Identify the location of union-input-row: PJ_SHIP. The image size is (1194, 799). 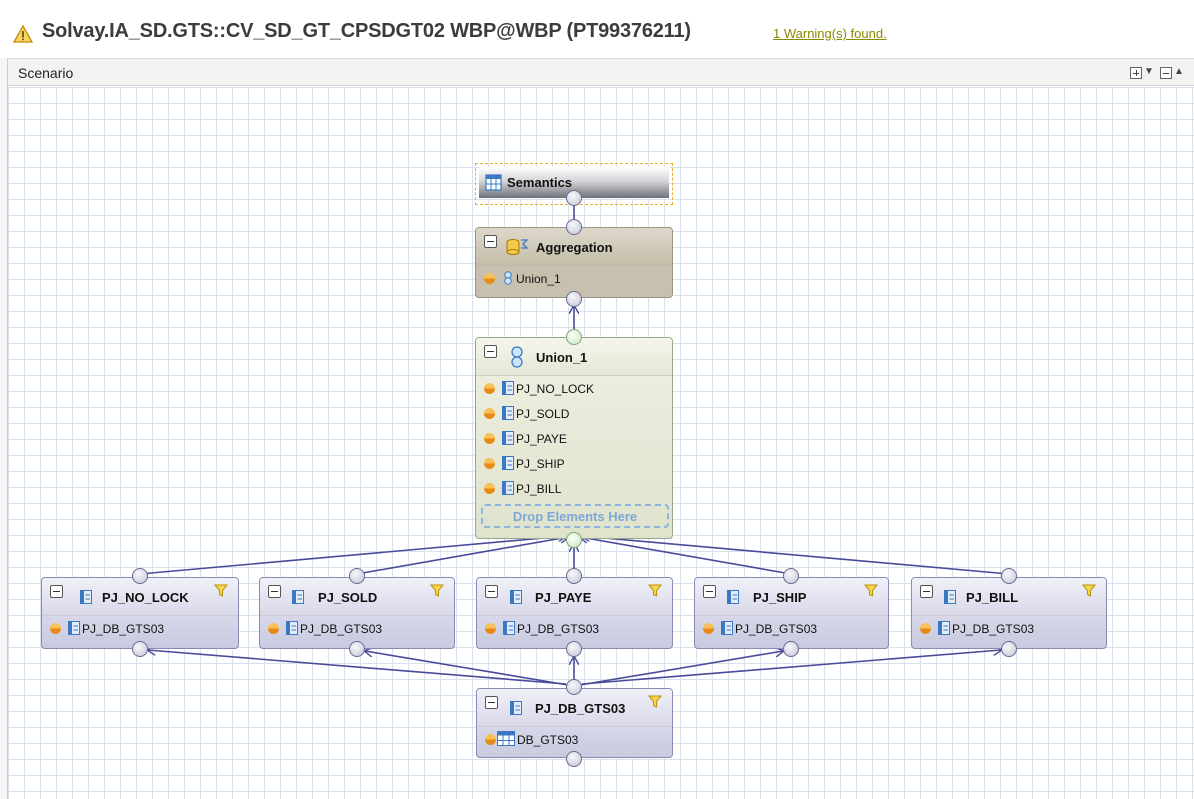
(574, 463).